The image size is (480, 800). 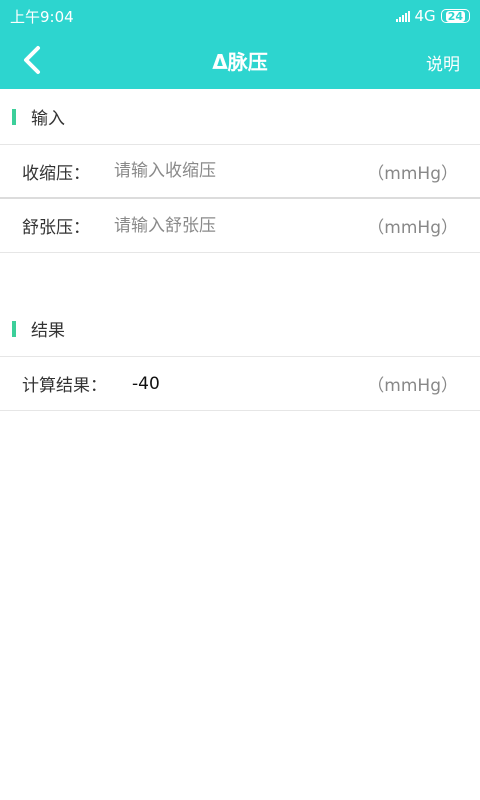 I want to click on result-row: 计算结果： -40 （mmHg）, so click(x=240, y=384).